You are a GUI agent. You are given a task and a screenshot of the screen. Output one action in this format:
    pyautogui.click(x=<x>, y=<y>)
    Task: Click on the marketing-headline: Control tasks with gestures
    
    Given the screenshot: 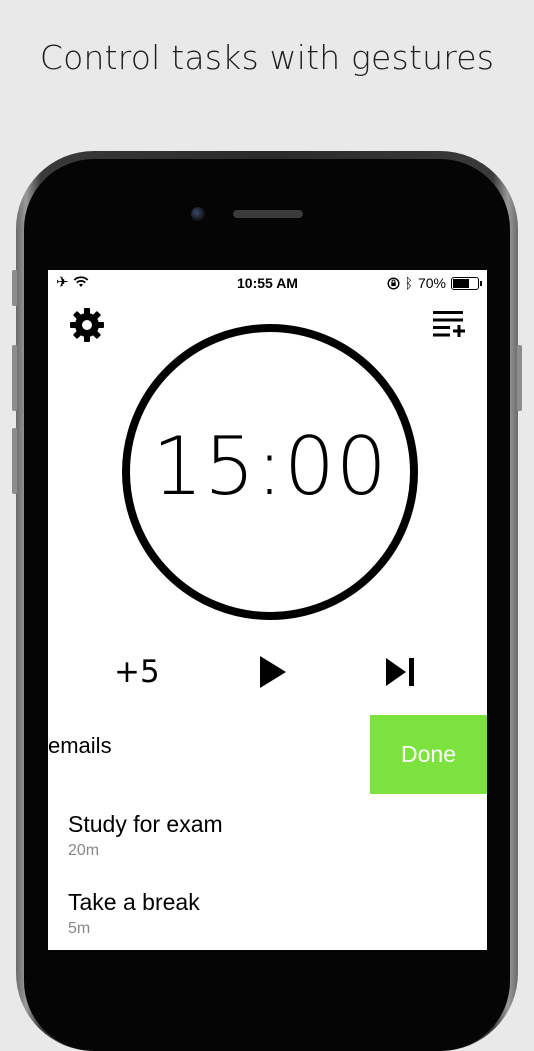 What is the action you would take?
    pyautogui.click(x=267, y=57)
    